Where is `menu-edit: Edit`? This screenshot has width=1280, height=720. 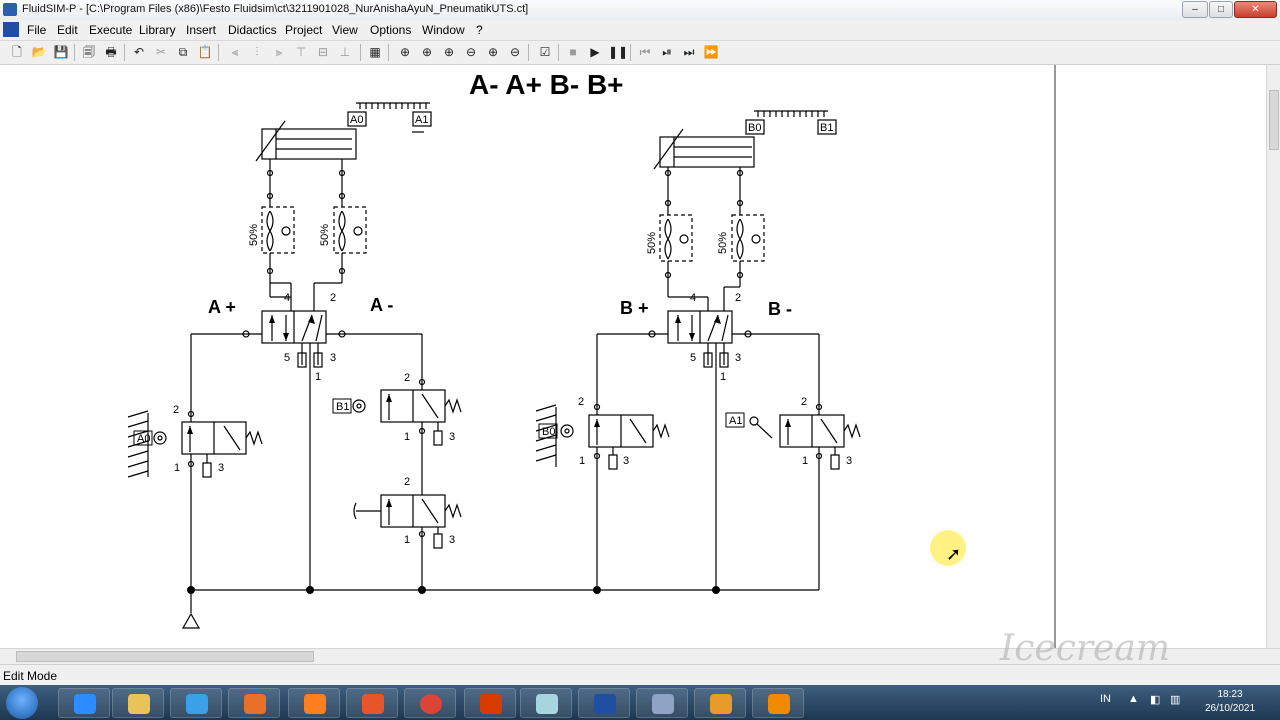
menu-edit: Edit is located at coordinates (67, 30).